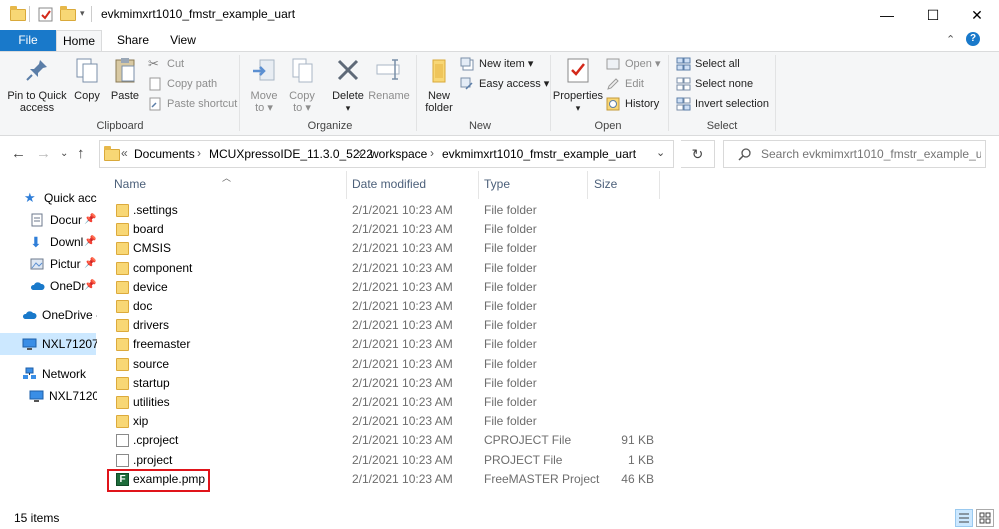  What do you see at coordinates (90, 241) in the screenshot?
I see `pin-icon: 📌` at bounding box center [90, 241].